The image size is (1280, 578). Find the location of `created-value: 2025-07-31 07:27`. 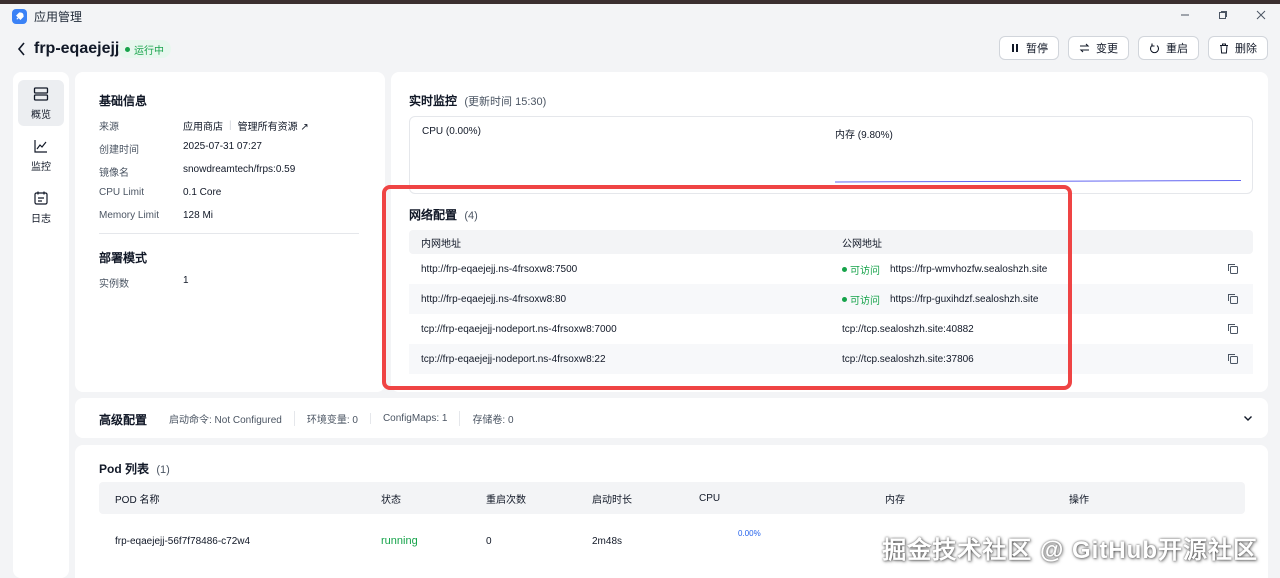

created-value: 2025-07-31 07:27 is located at coordinates (222, 146).